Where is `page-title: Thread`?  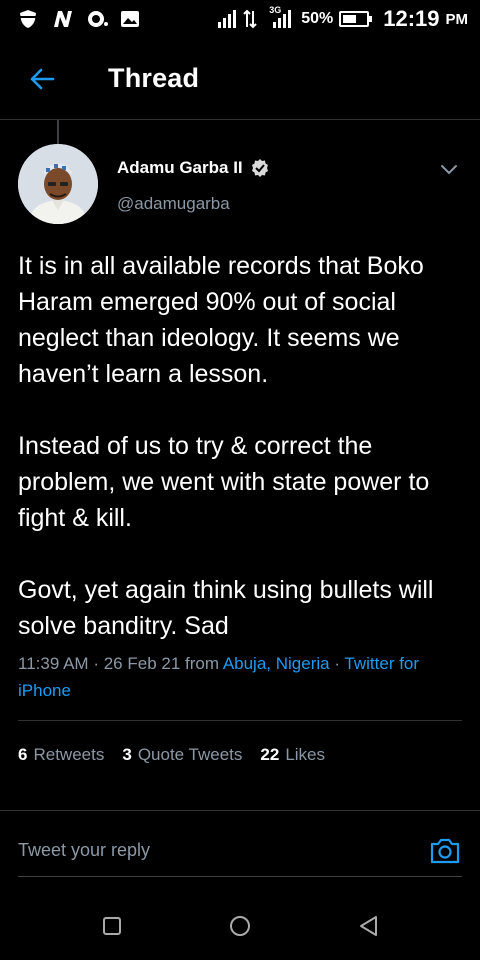 page-title: Thread is located at coordinates (154, 78).